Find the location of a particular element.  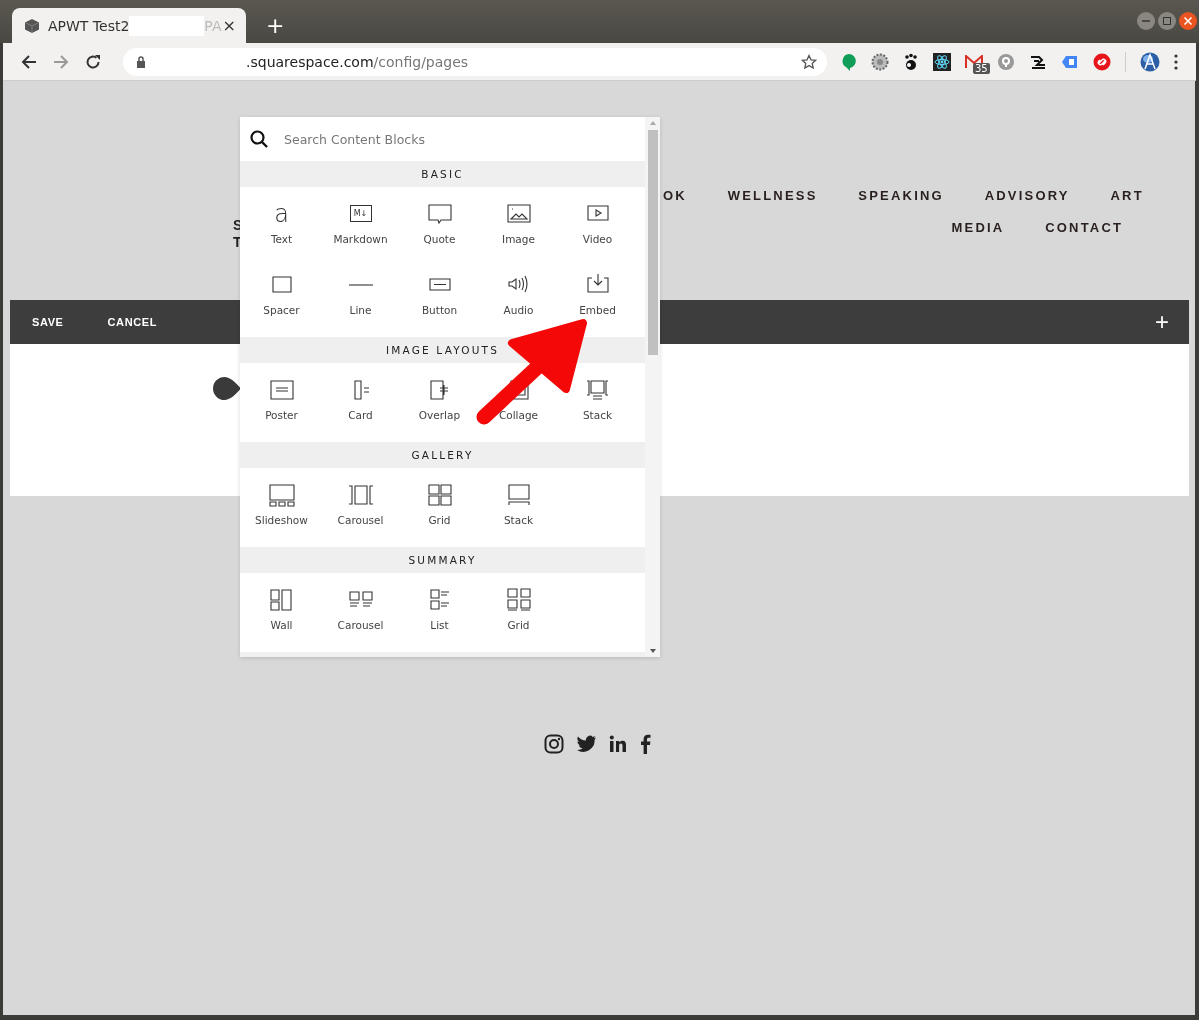

linkedin-icon is located at coordinates (617, 744).